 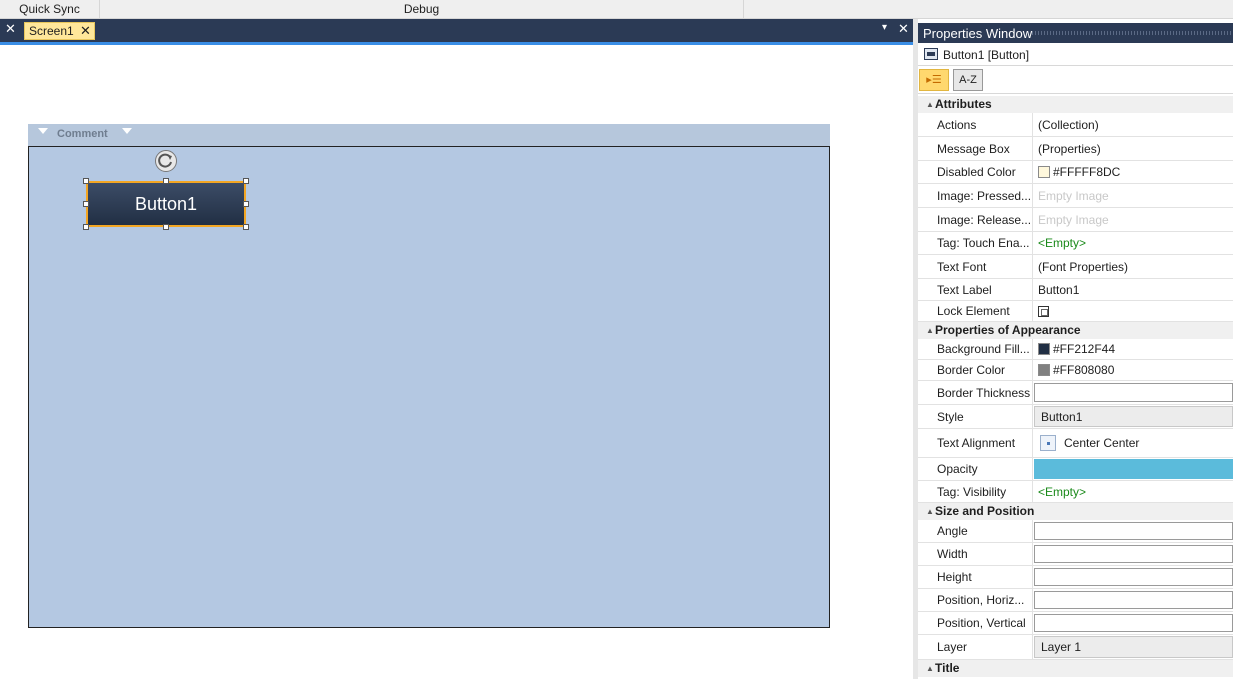 I want to click on close-pane-icon: ✕, so click(x=903, y=29).